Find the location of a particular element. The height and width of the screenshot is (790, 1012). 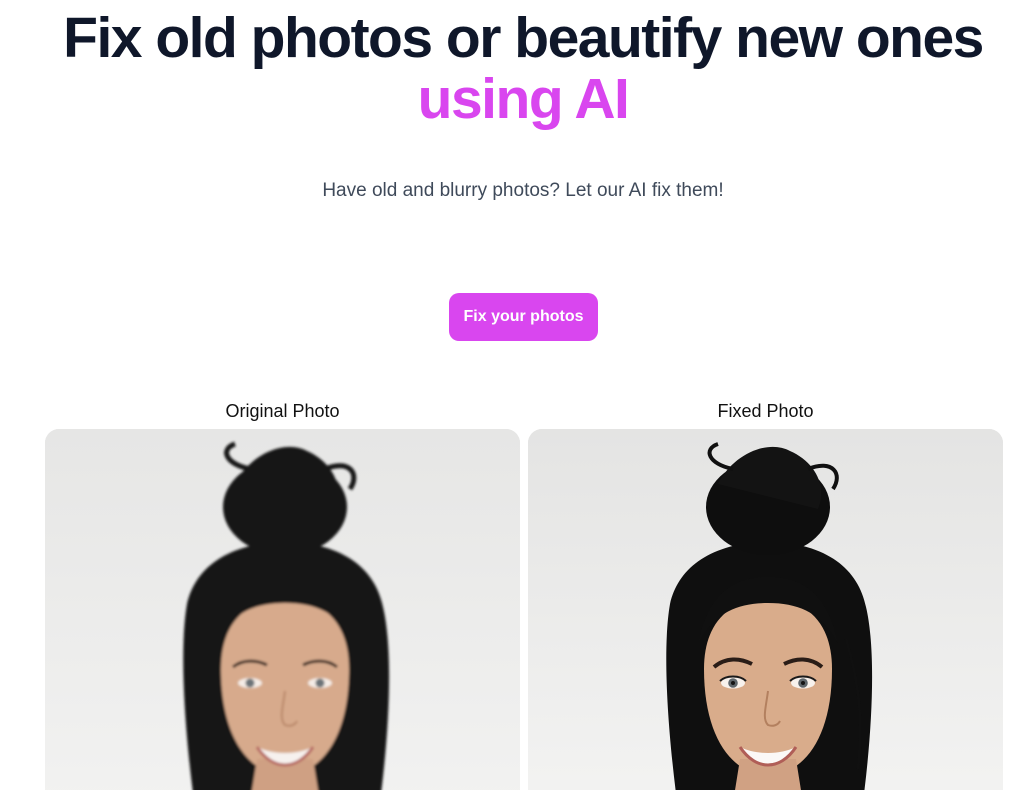

hero-title-main: Fix old photos or beautify new ones is located at coordinates (523, 38).